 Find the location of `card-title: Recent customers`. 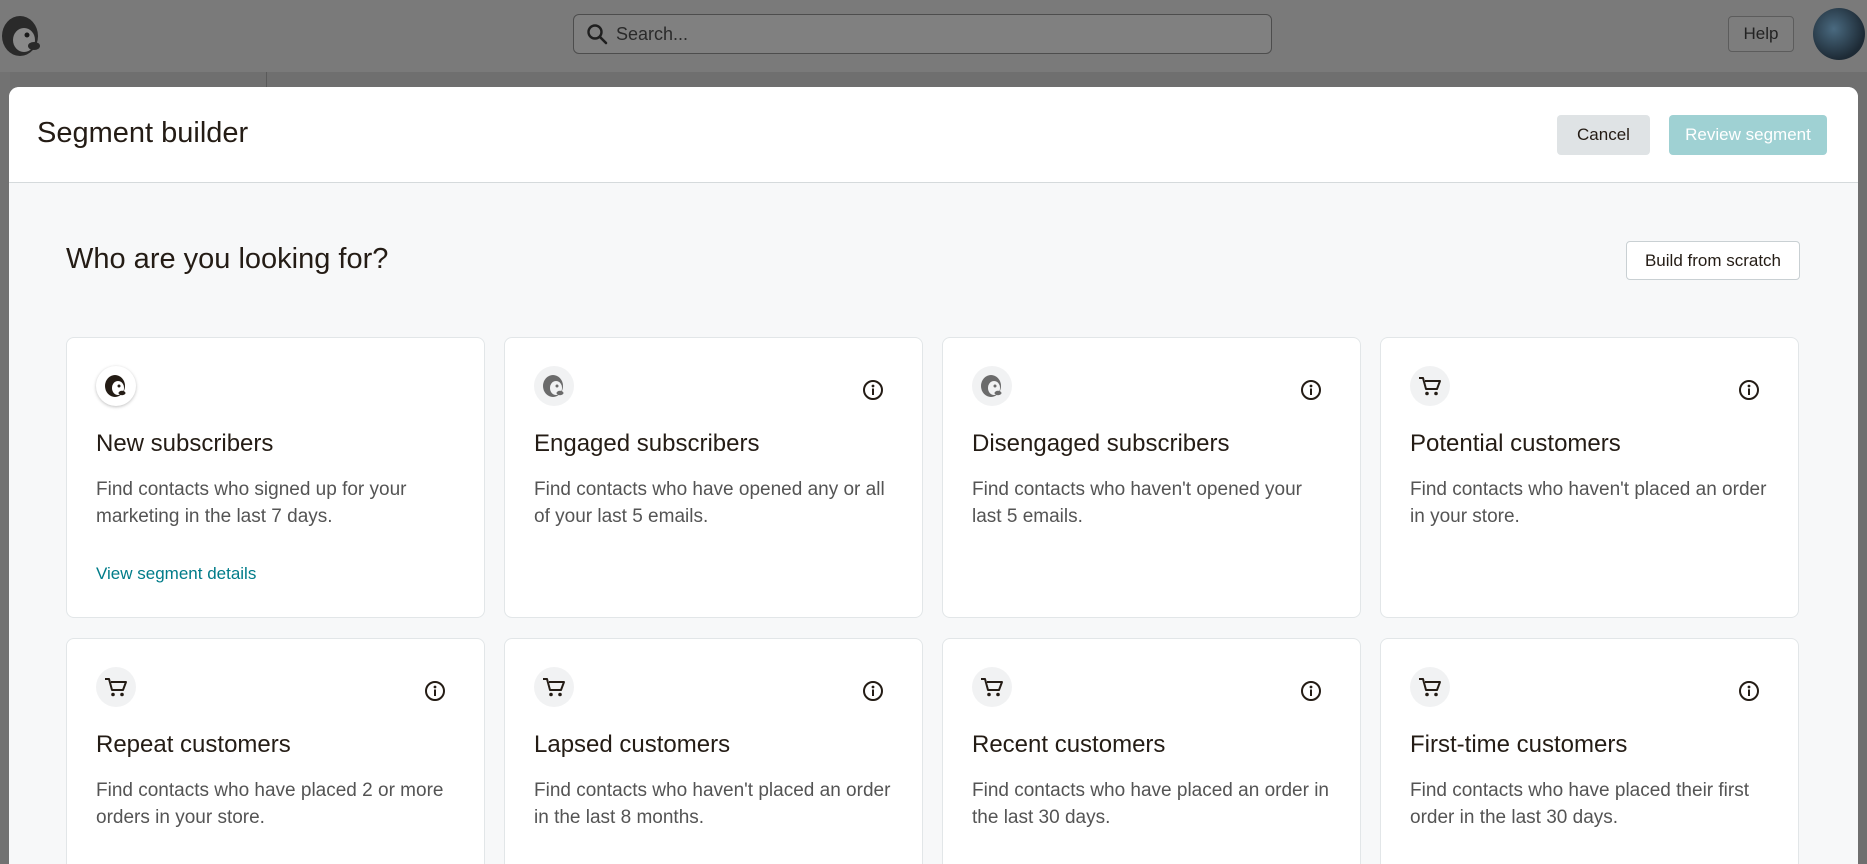

card-title: Recent customers is located at coordinates (1069, 744).